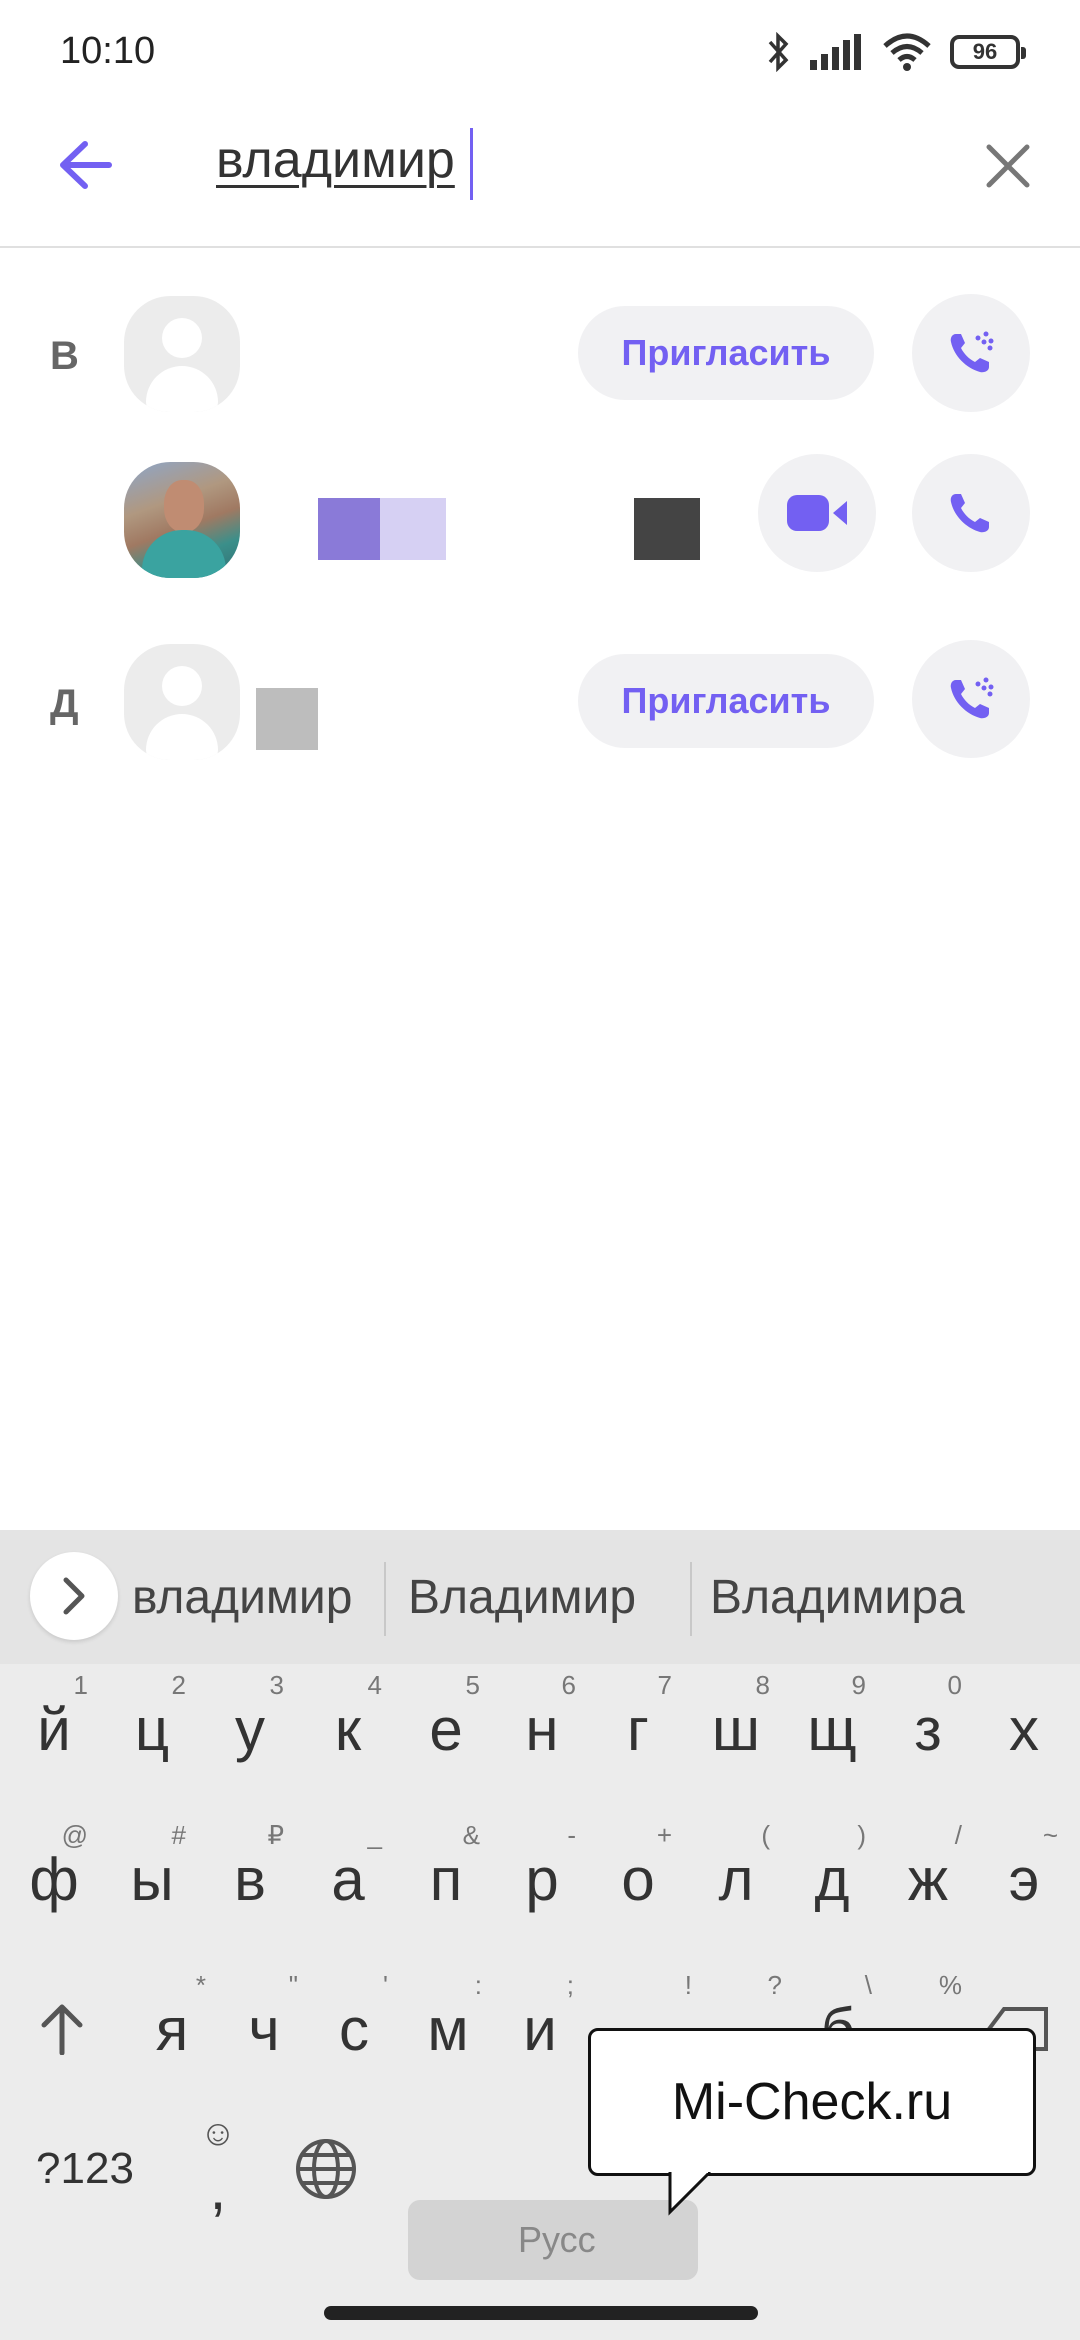 The width and height of the screenshot is (1080, 2340). What do you see at coordinates (250, 1879) in the screenshot?
I see `key: в ₽` at bounding box center [250, 1879].